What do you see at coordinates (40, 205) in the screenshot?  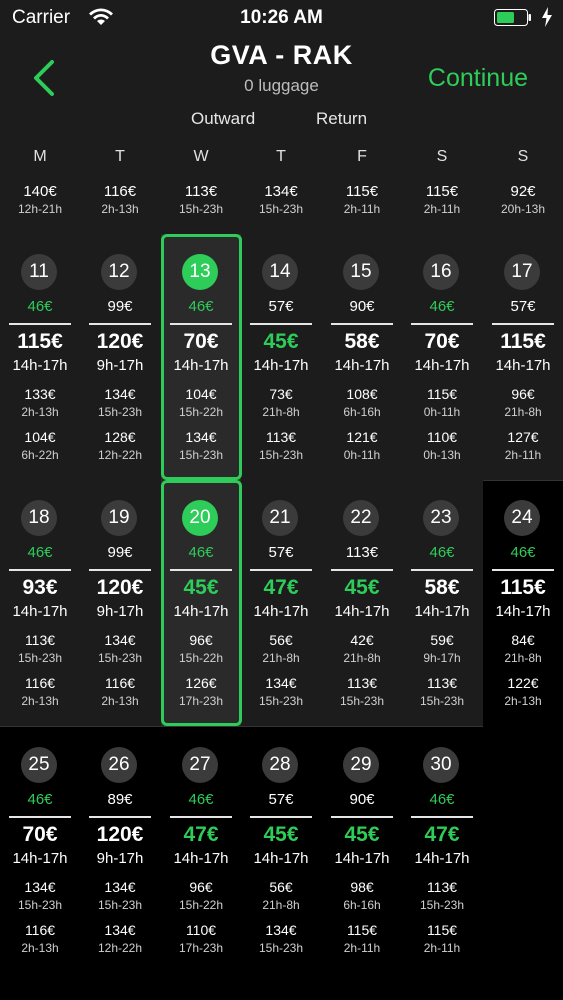 I see `partial-day-cell: 140€ 12h-21h` at bounding box center [40, 205].